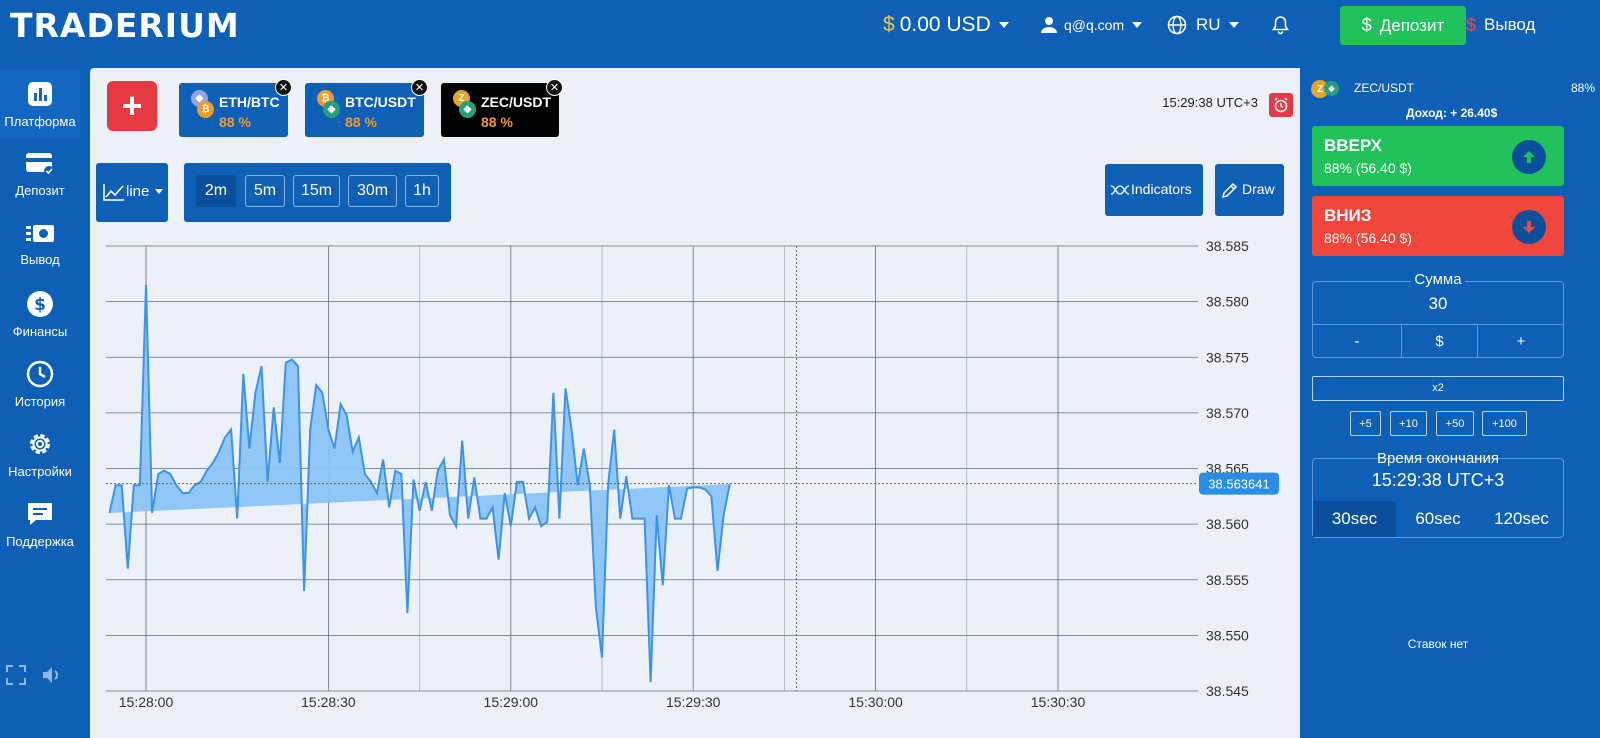 Image resolution: width=1600 pixels, height=738 pixels. I want to click on draw-label: Draw, so click(1258, 189).